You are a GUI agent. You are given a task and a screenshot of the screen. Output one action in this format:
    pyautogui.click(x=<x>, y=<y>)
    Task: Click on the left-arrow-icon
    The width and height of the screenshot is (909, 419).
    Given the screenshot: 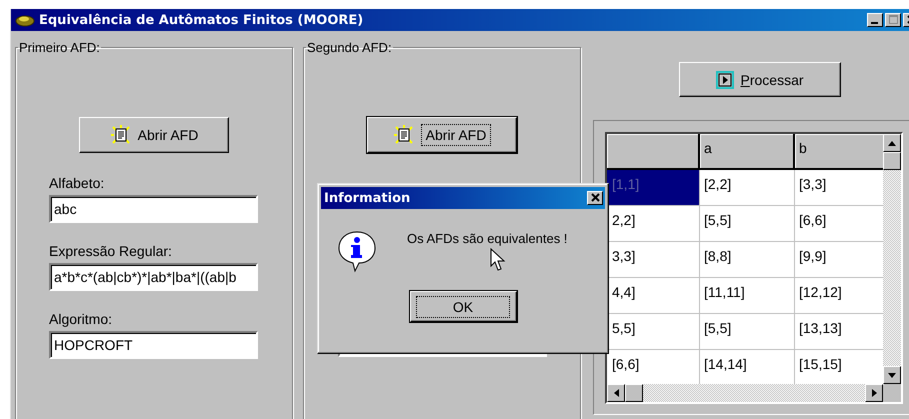 What is the action you would take?
    pyautogui.click(x=616, y=393)
    